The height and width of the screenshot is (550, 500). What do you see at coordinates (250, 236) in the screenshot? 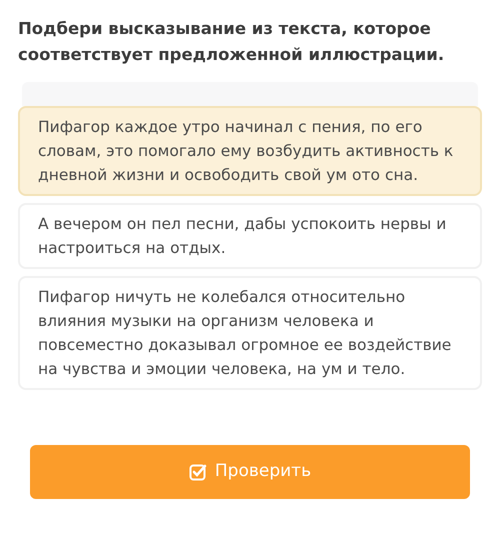
I see `answer-option: А вечером он пел песни, дабы успокоить нервы и настроиться на отдых.` at bounding box center [250, 236].